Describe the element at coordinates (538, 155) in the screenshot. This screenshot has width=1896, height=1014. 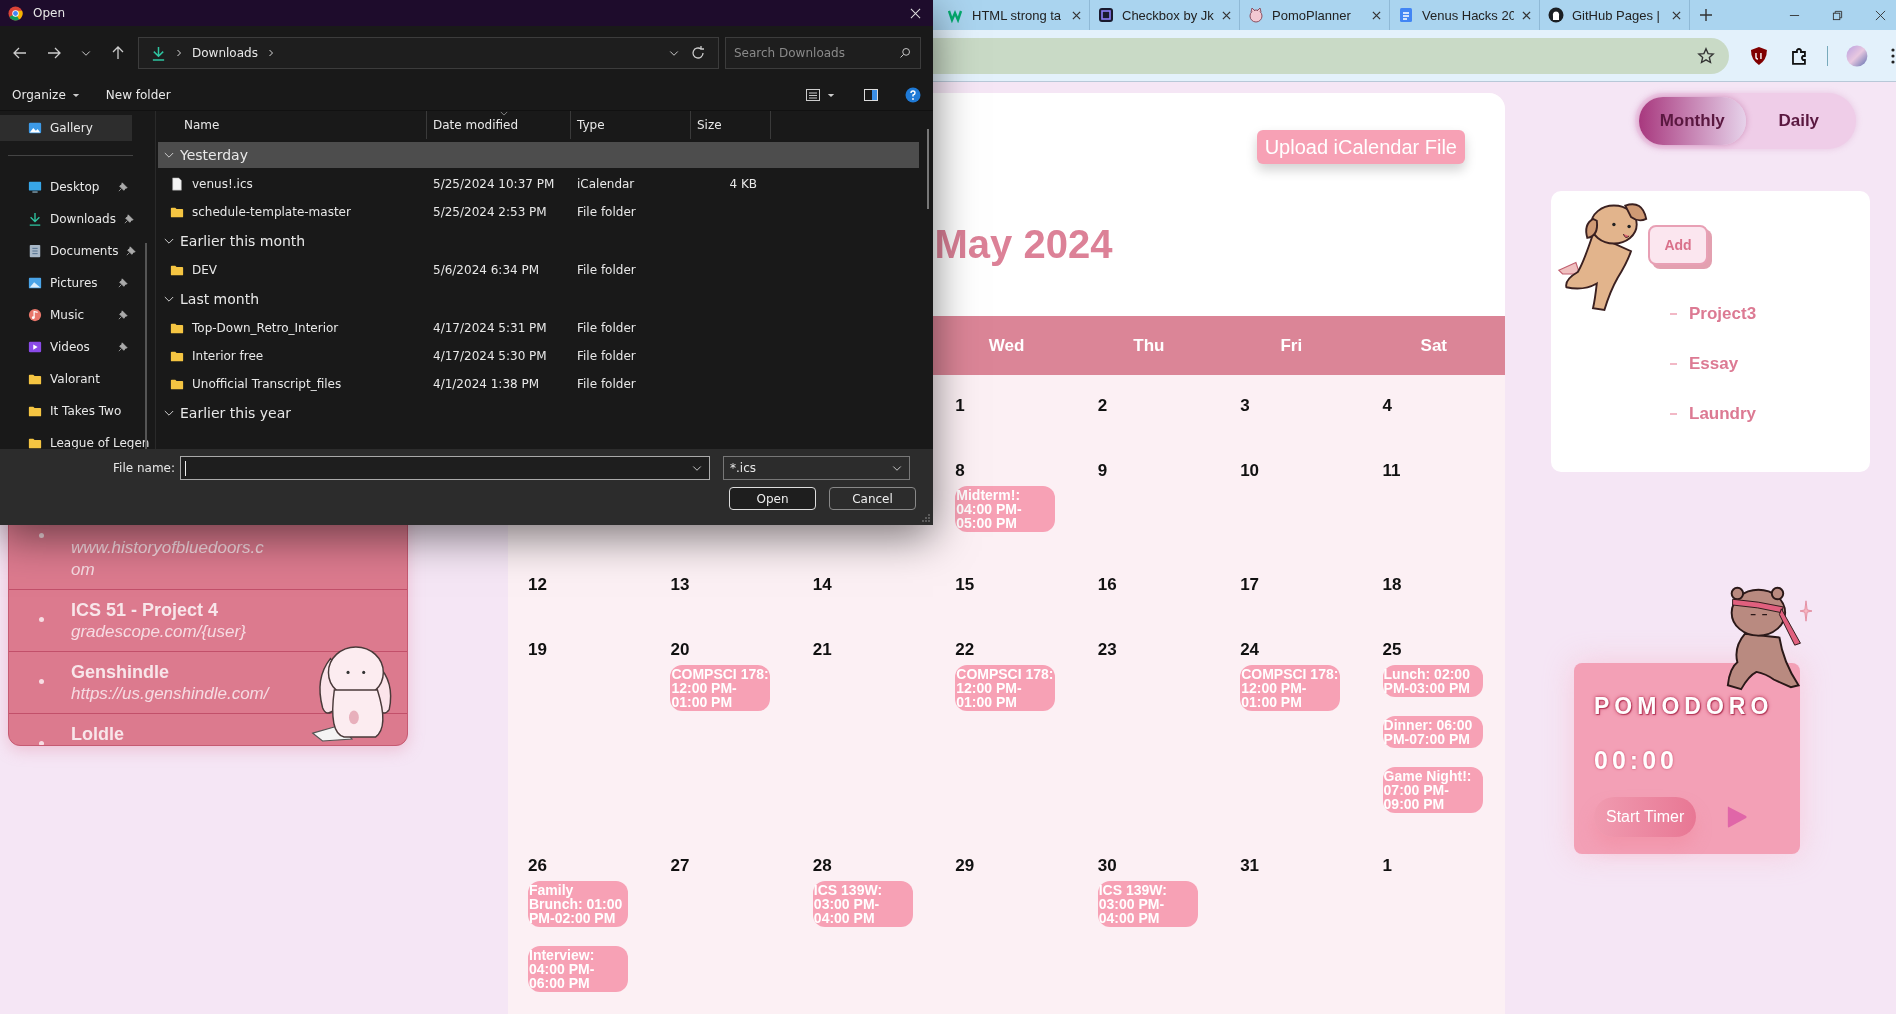
I see `group-header: Yesterday` at that location.